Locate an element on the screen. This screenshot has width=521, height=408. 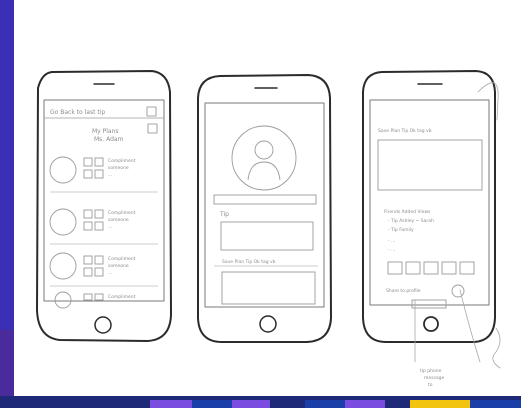
bullet-item: - Tip Family is located at coordinates (401, 230).